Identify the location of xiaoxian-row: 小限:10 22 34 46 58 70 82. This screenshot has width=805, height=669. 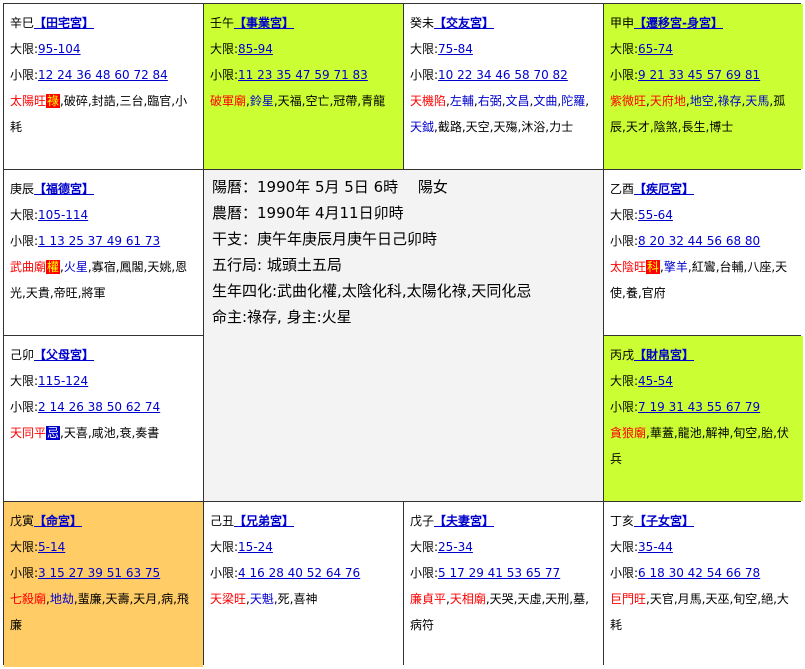
(504, 75).